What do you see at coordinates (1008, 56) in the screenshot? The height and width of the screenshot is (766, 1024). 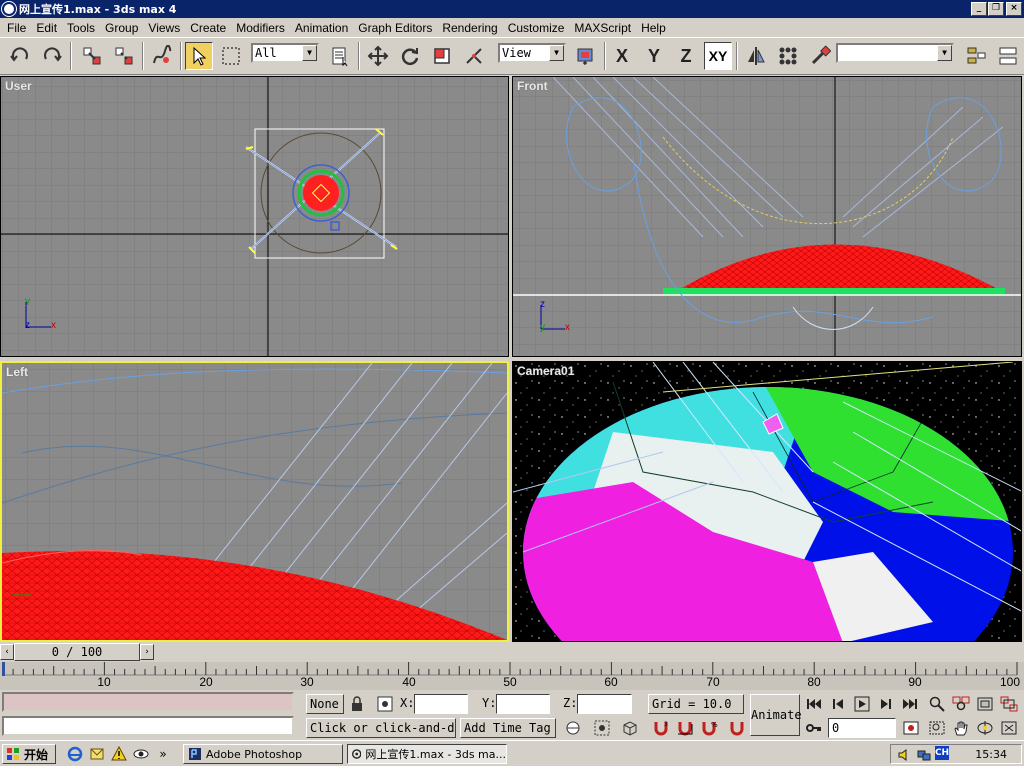 I see `schematic-view-button` at bounding box center [1008, 56].